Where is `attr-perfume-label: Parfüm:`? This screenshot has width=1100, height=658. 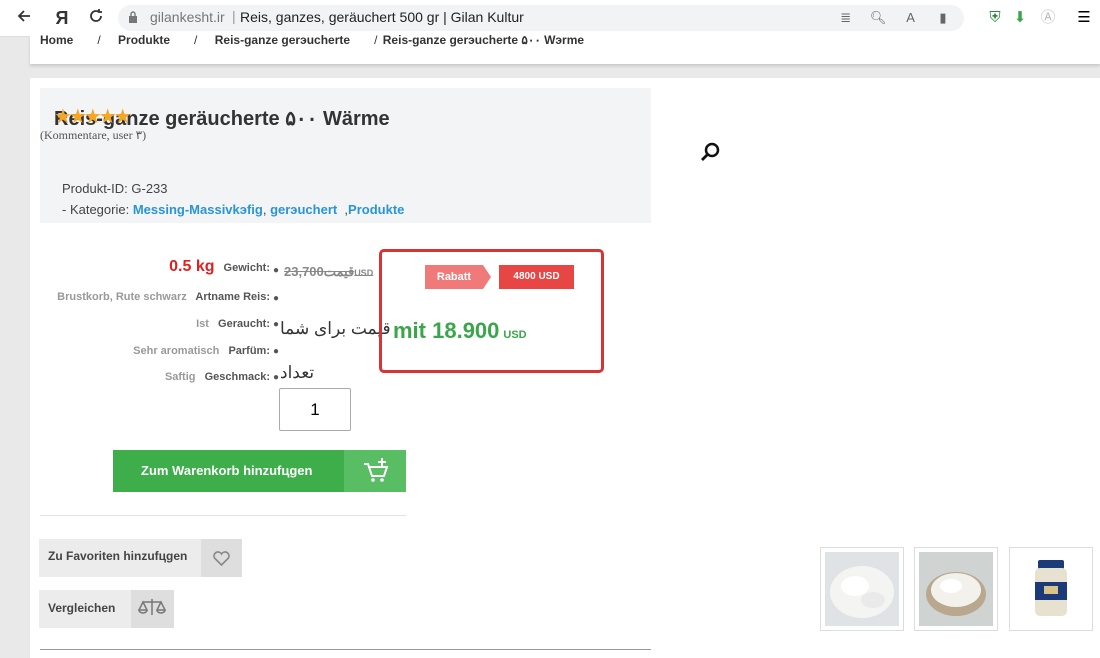
attr-perfume-label: Parfüm: is located at coordinates (249, 351).